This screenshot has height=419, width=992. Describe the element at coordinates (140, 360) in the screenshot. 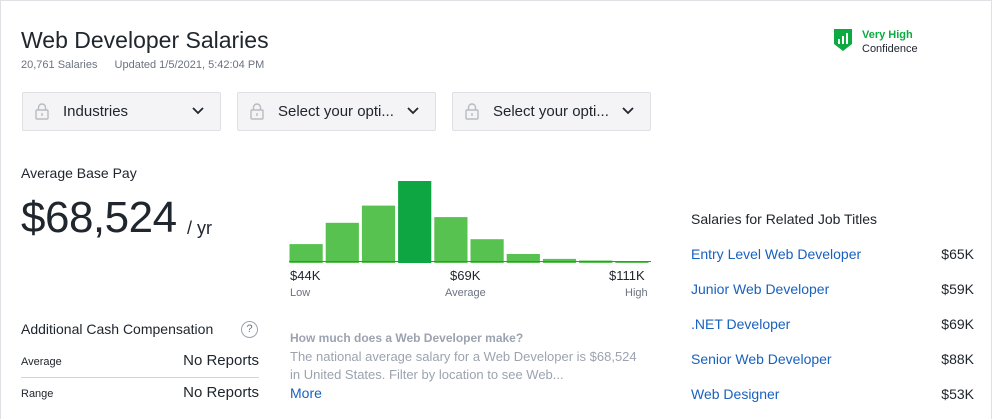

I see `cash-average-row: Average No Reports` at that location.